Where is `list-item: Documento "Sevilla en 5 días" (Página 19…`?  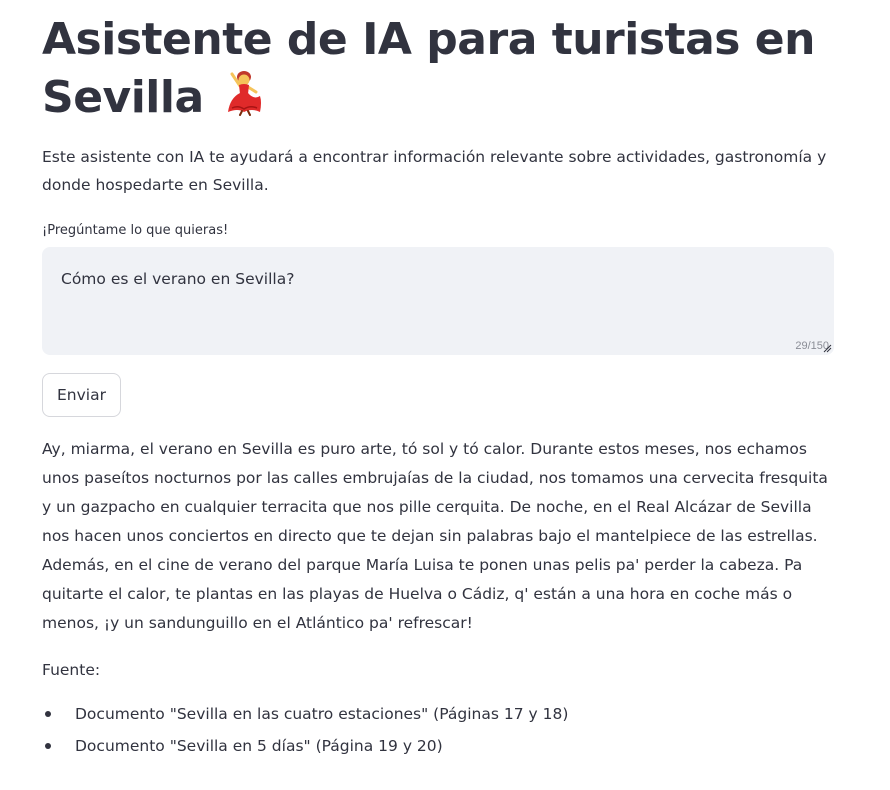 list-item: Documento "Sevilla en 5 días" (Página 19… is located at coordinates (438, 746).